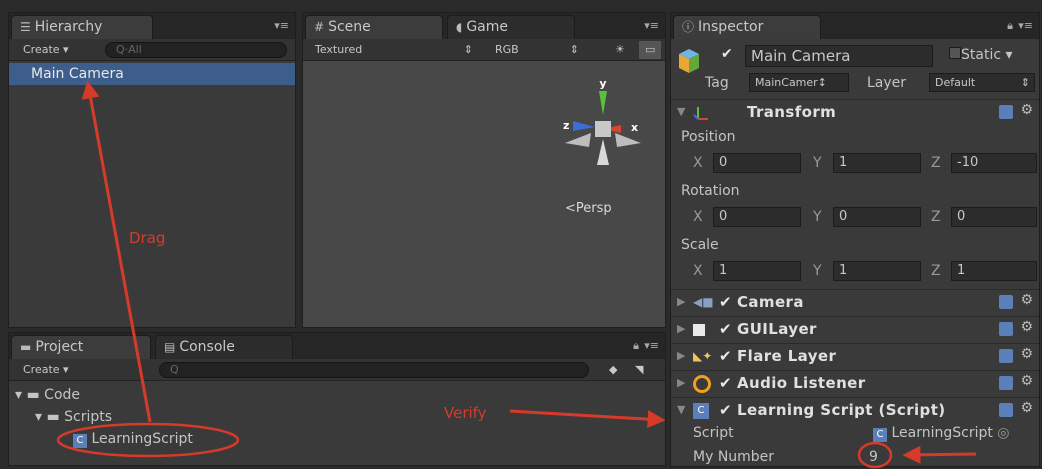 The height and width of the screenshot is (469, 1042). Describe the element at coordinates (148, 440) in the screenshot. I see `learningscript-highlight-ellipse` at that location.